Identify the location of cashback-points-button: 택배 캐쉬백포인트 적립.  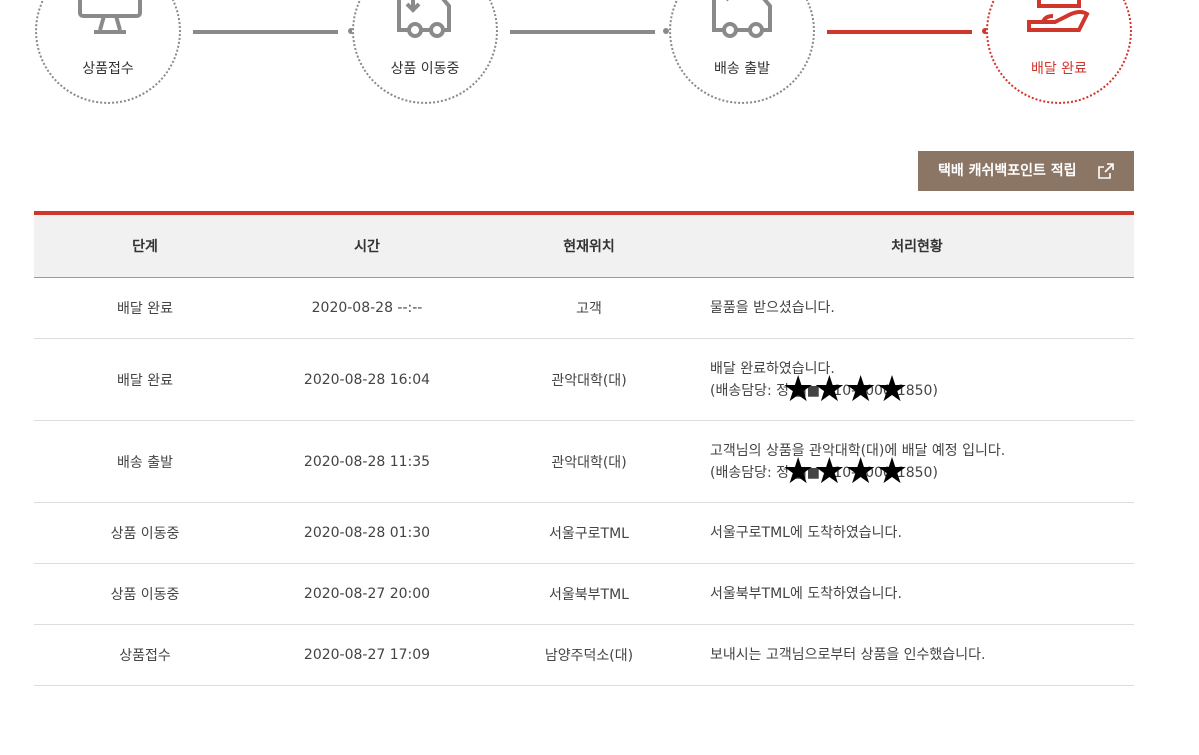
(1026, 171).